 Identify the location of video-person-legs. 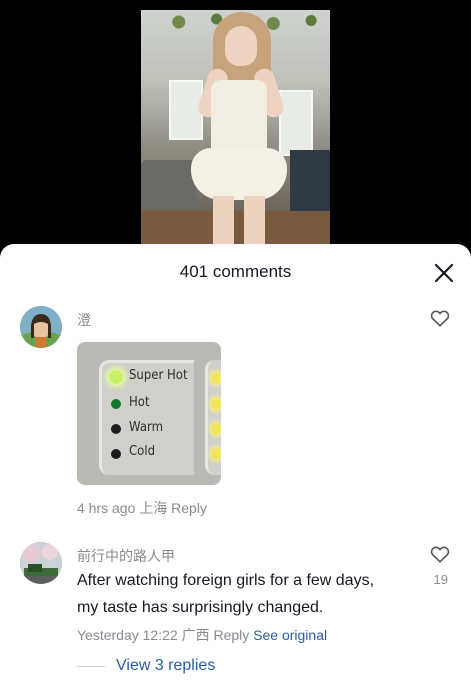
(239, 221).